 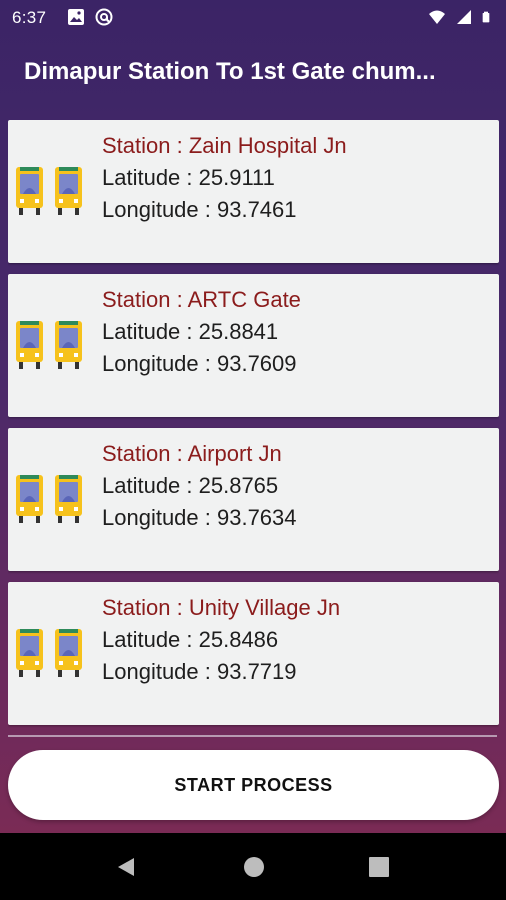 What do you see at coordinates (126, 867) in the screenshot?
I see `back-icon` at bounding box center [126, 867].